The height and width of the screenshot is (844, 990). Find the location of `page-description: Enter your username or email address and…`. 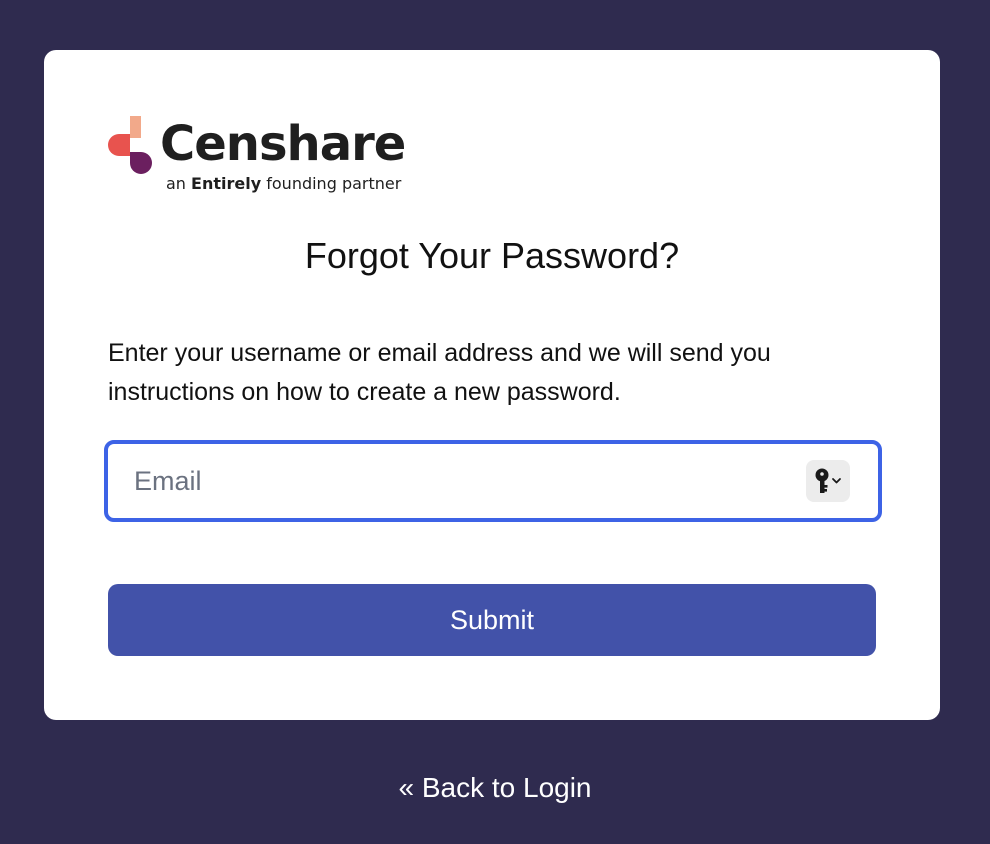

page-description: Enter your username or email address and… is located at coordinates (439, 372).